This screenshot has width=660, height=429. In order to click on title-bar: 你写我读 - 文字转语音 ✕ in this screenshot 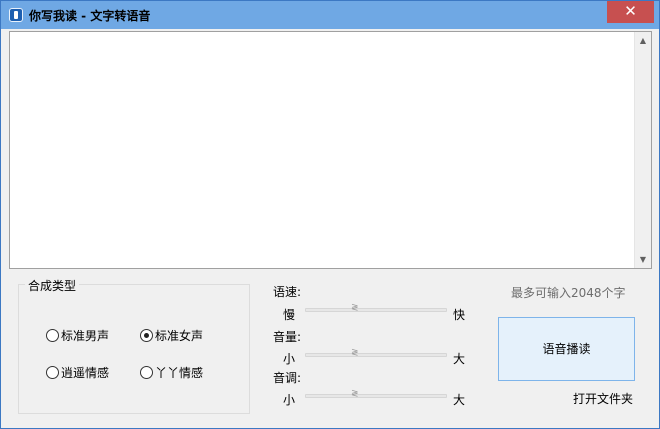, I will do `click(330, 15)`.